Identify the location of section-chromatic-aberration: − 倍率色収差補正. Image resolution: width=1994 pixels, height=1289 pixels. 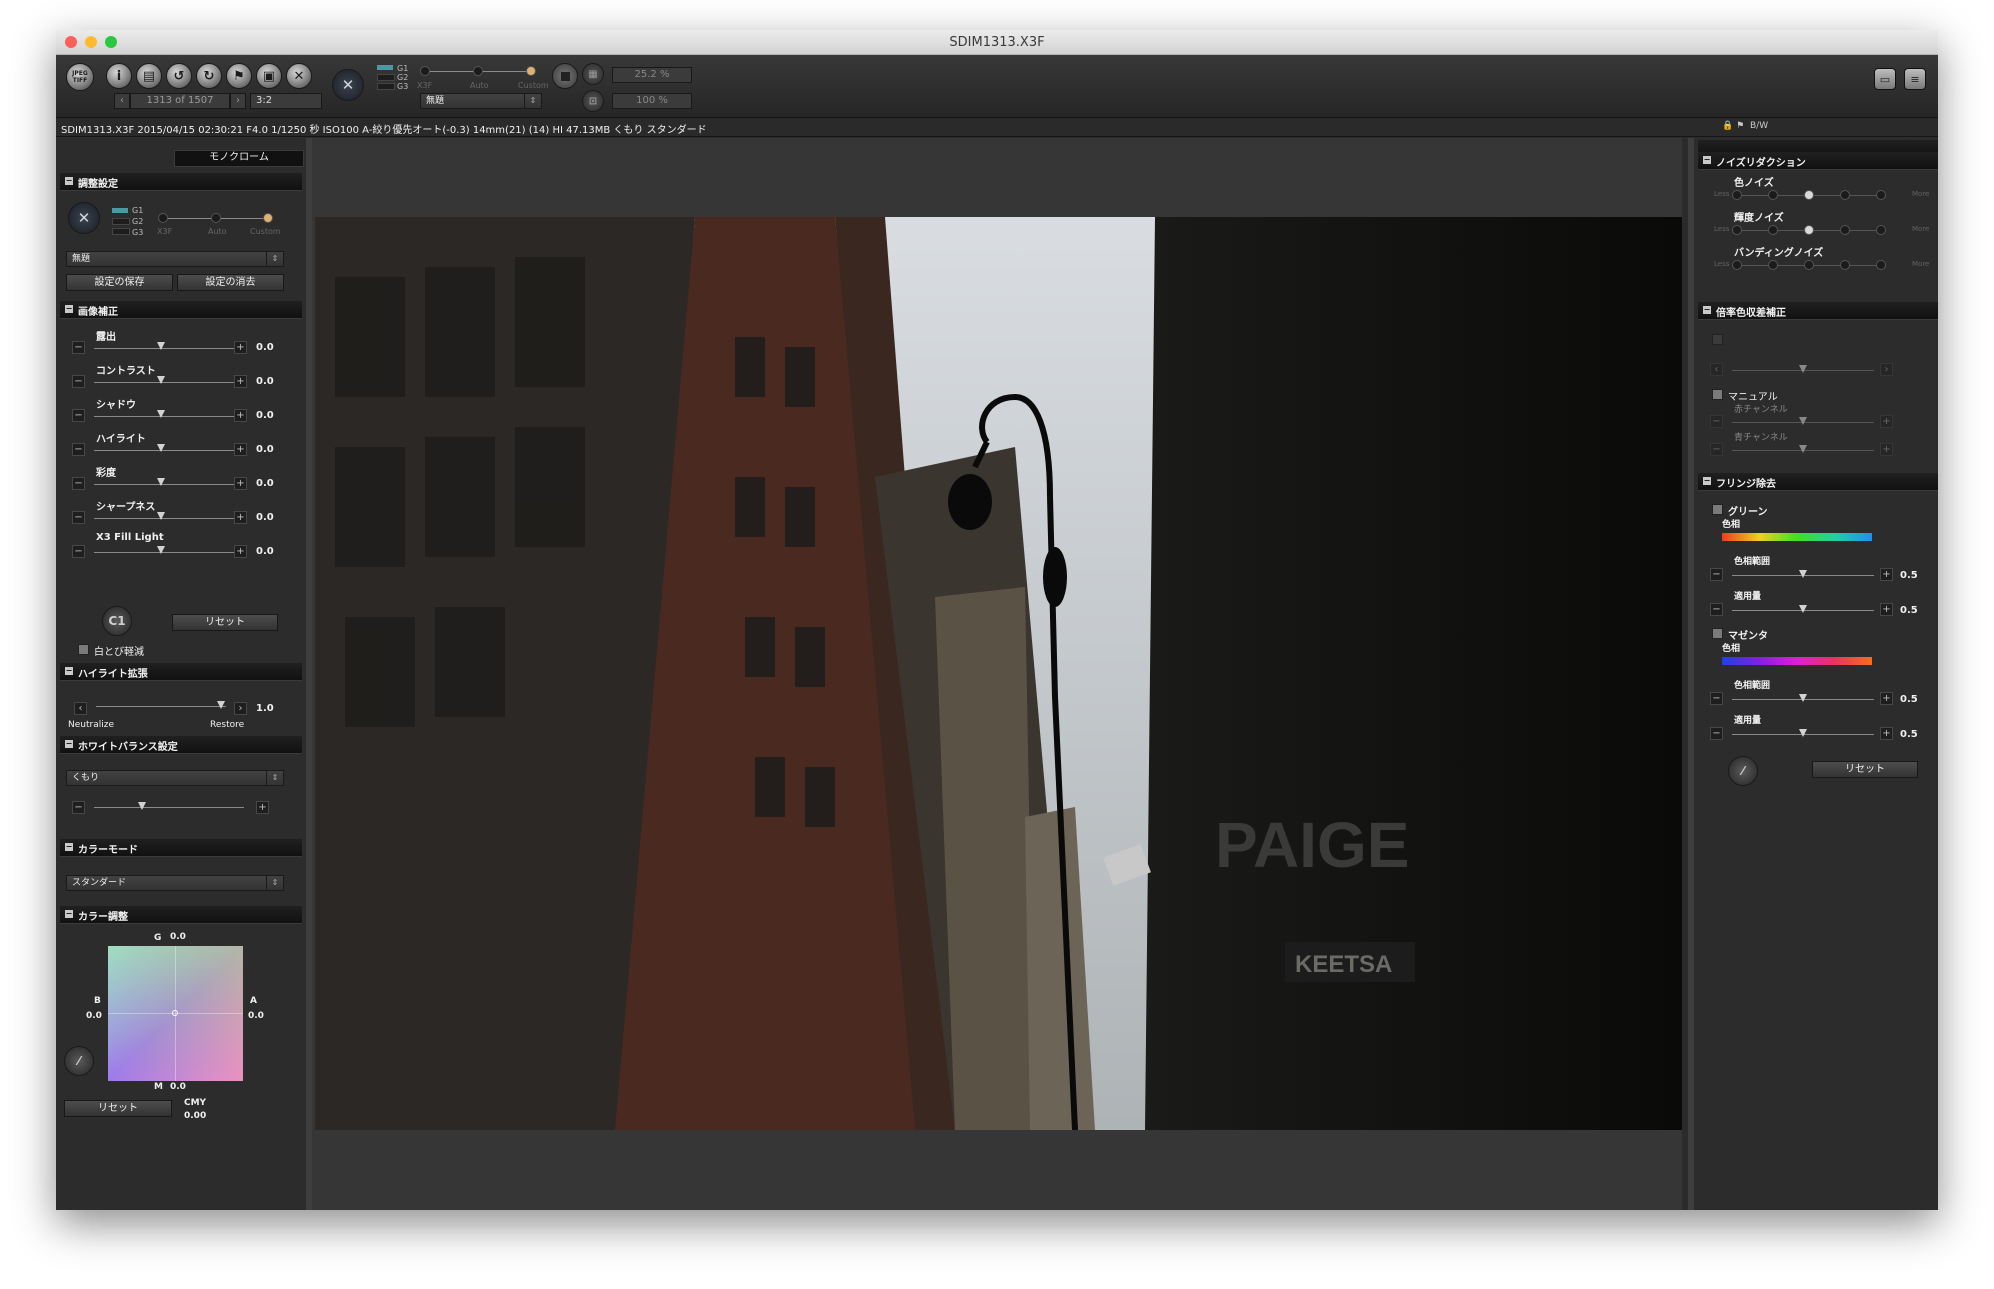
(1818, 311).